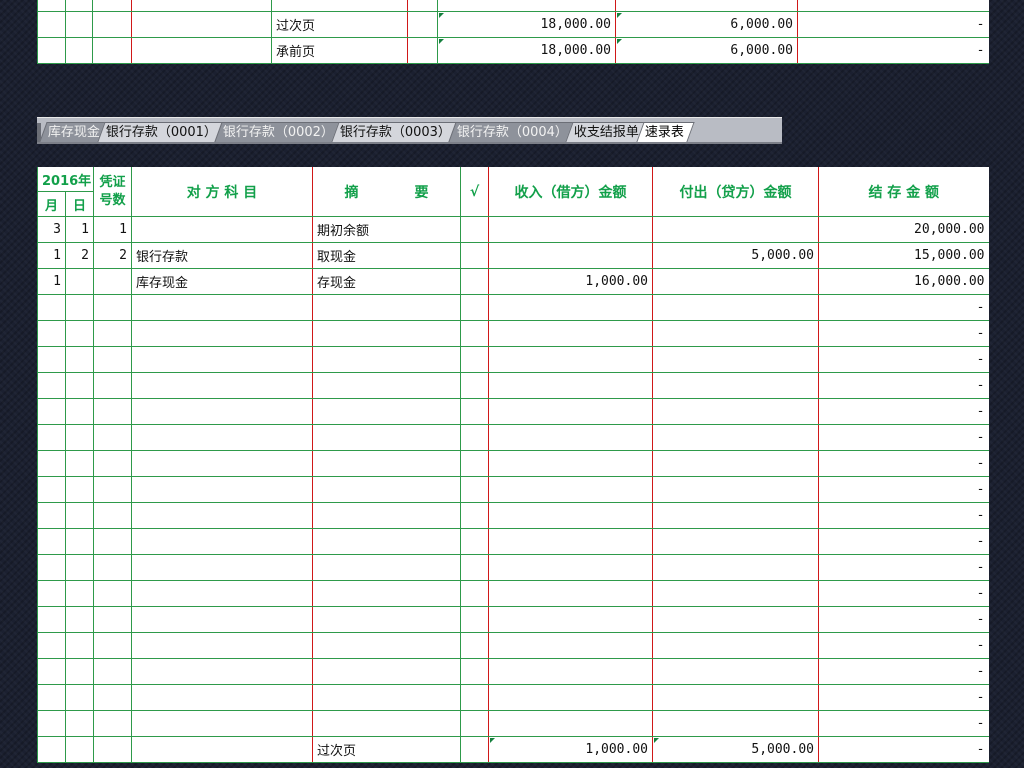  What do you see at coordinates (386, 281) in the screenshot?
I see `summary-cell: 存现金` at bounding box center [386, 281].